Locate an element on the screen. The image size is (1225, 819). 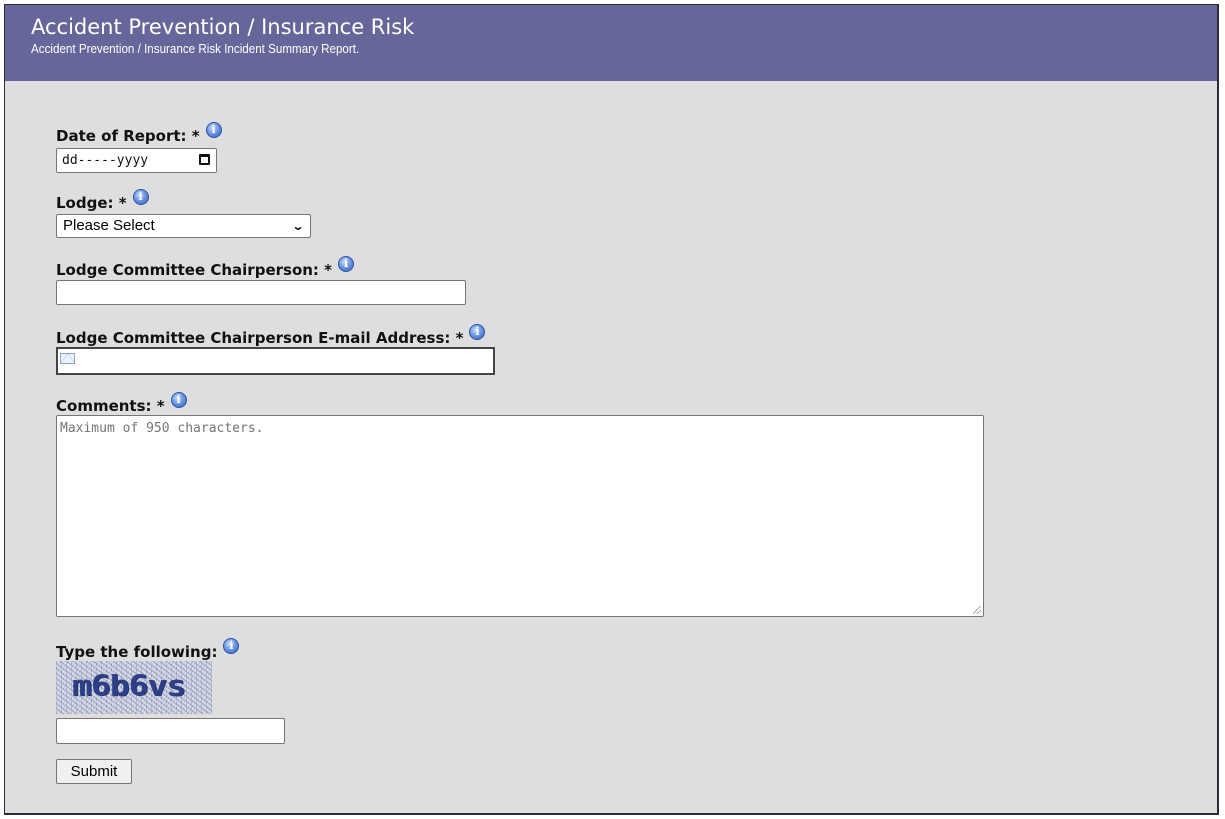
date-input-value: dd-----yyyy is located at coordinates (105, 160).